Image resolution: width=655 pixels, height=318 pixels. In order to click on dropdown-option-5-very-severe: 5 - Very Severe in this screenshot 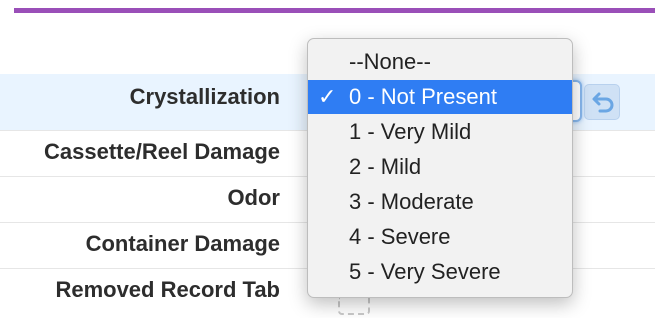, I will do `click(440, 272)`.